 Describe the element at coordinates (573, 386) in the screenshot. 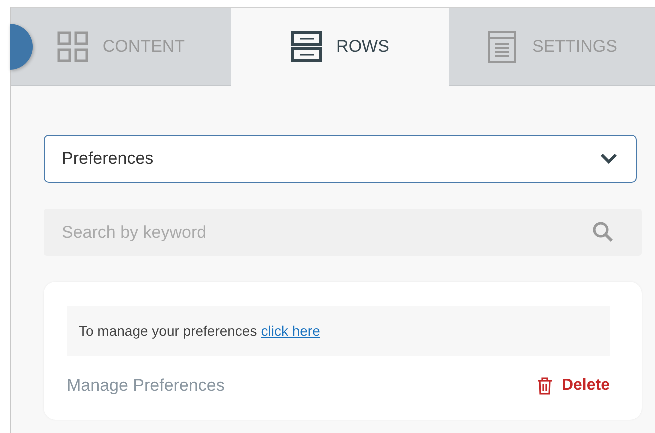

I see `delete-button: Delete` at that location.